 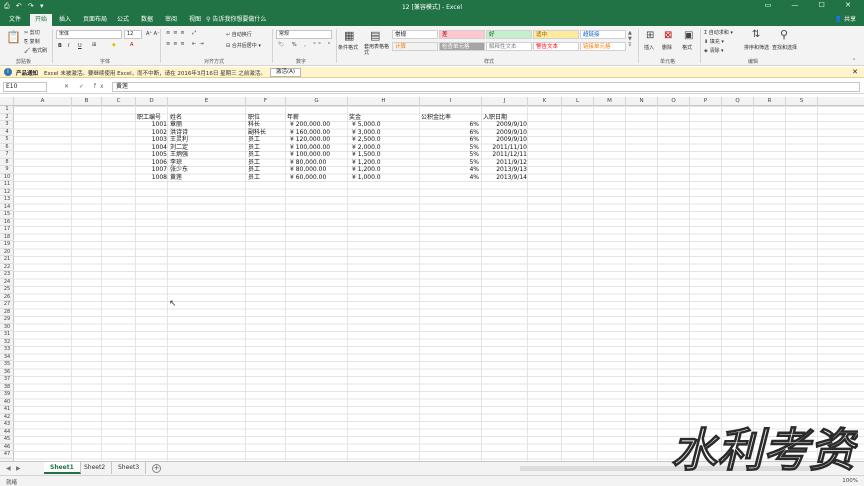 What do you see at coordinates (784, 34) in the screenshot?
I see `find-select-icon: ⚲` at bounding box center [784, 34].